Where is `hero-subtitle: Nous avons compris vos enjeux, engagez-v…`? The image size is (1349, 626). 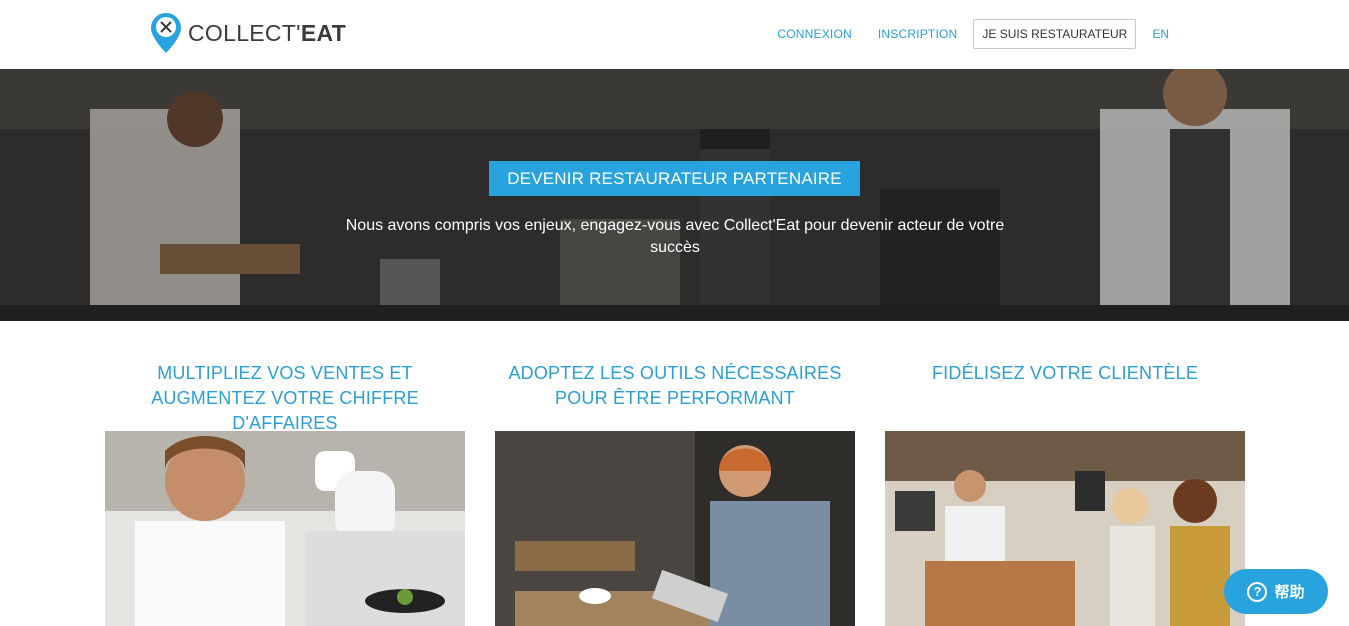
hero-subtitle: Nous avons compris vos enjeux, engagez-v… is located at coordinates (675, 236).